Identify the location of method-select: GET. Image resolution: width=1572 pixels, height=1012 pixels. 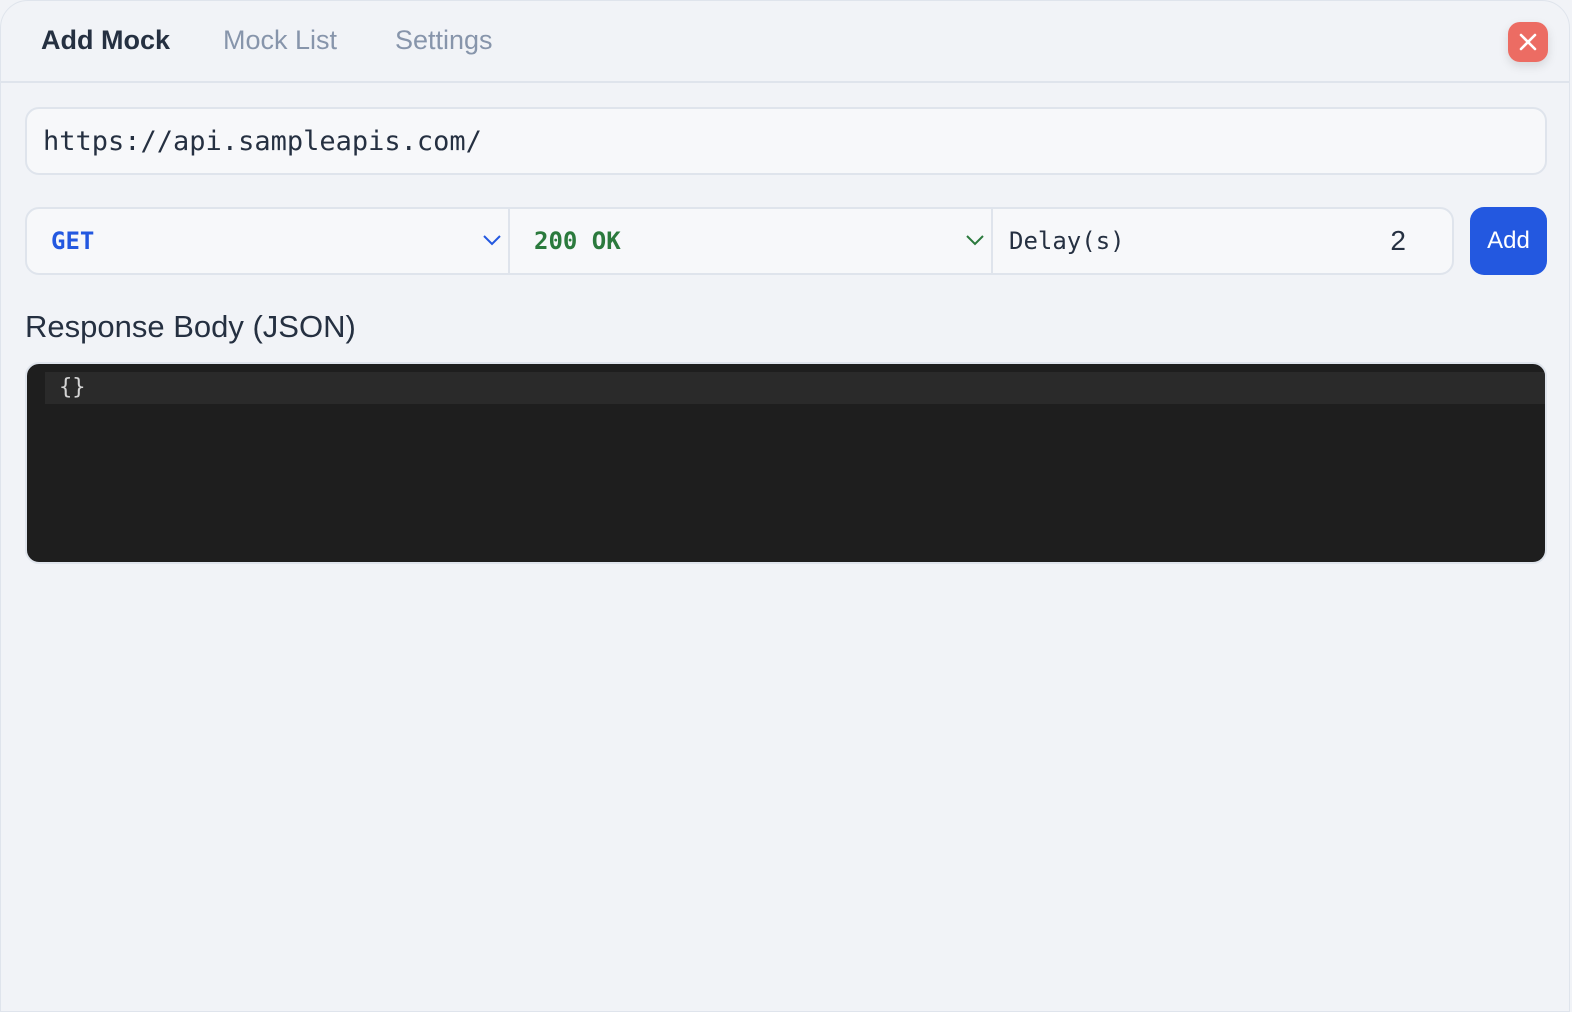
(268, 241).